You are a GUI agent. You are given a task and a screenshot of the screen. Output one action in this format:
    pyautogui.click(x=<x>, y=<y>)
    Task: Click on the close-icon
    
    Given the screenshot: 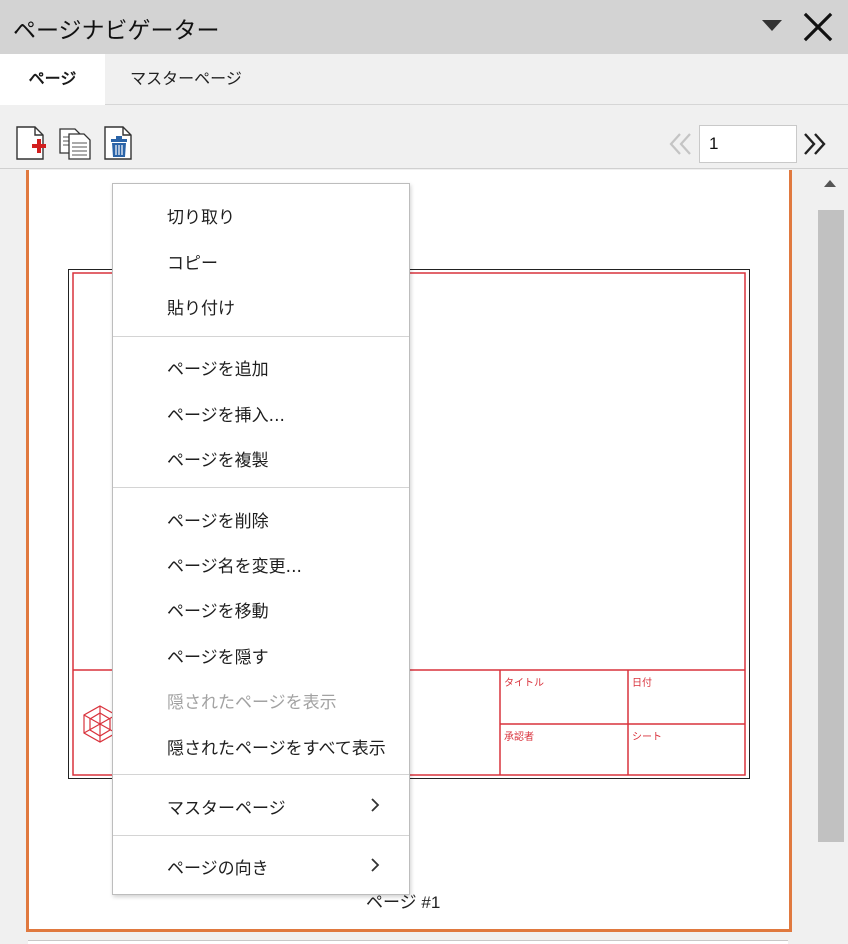 What is the action you would take?
    pyautogui.click(x=818, y=27)
    